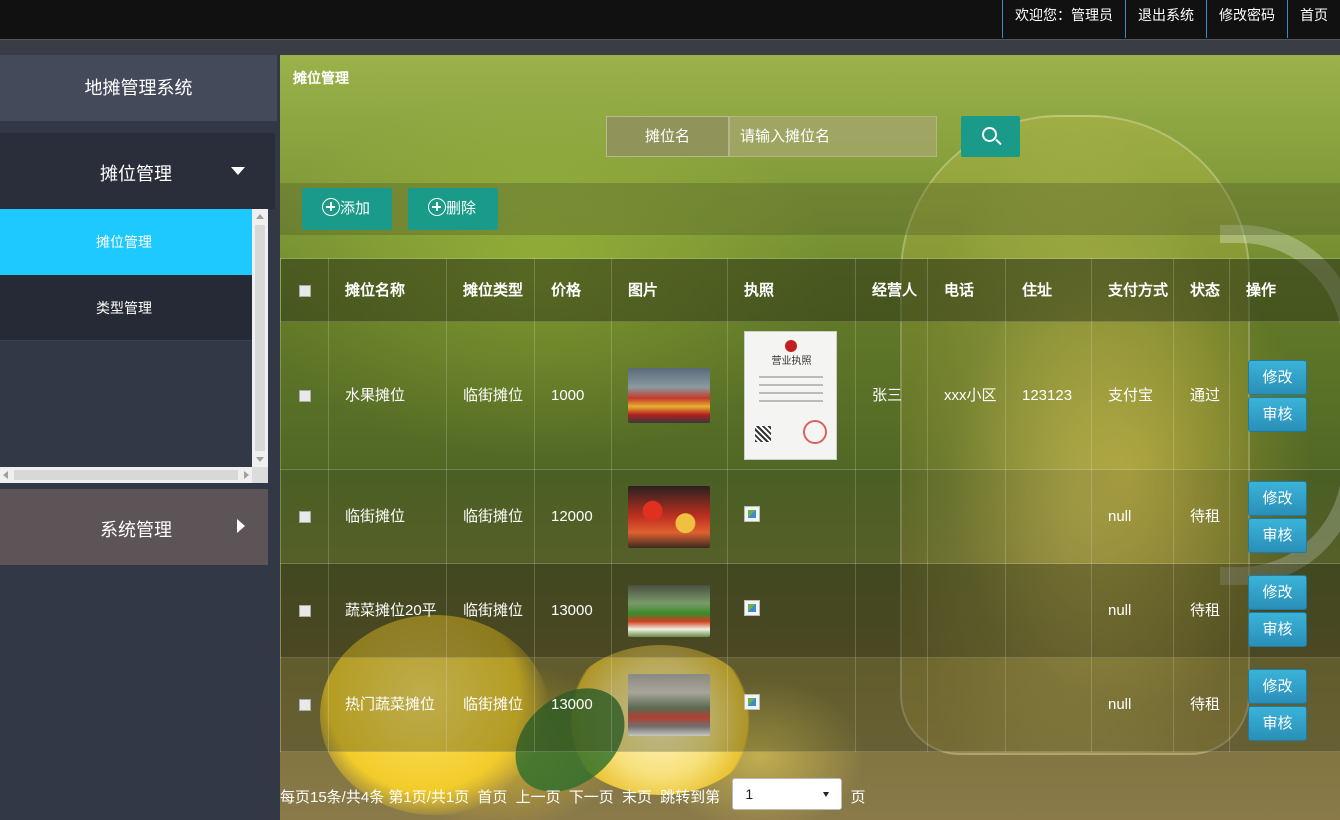 Image resolution: width=1340 pixels, height=820 pixels. I want to click on row-select-cell, so click(304, 704).